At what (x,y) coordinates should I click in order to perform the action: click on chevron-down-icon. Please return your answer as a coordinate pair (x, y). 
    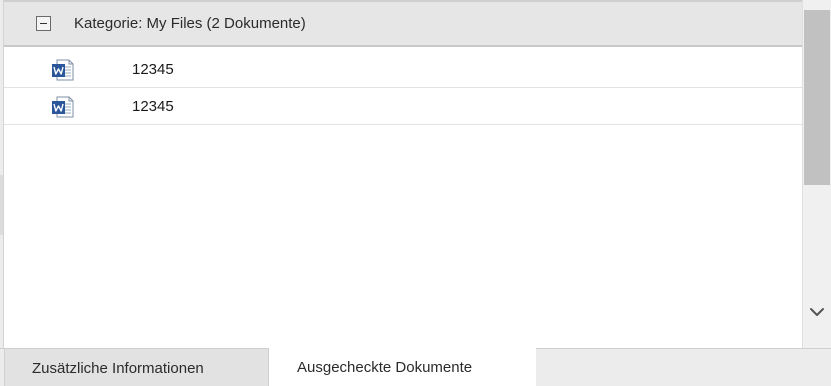
    Looking at the image, I should click on (817, 312).